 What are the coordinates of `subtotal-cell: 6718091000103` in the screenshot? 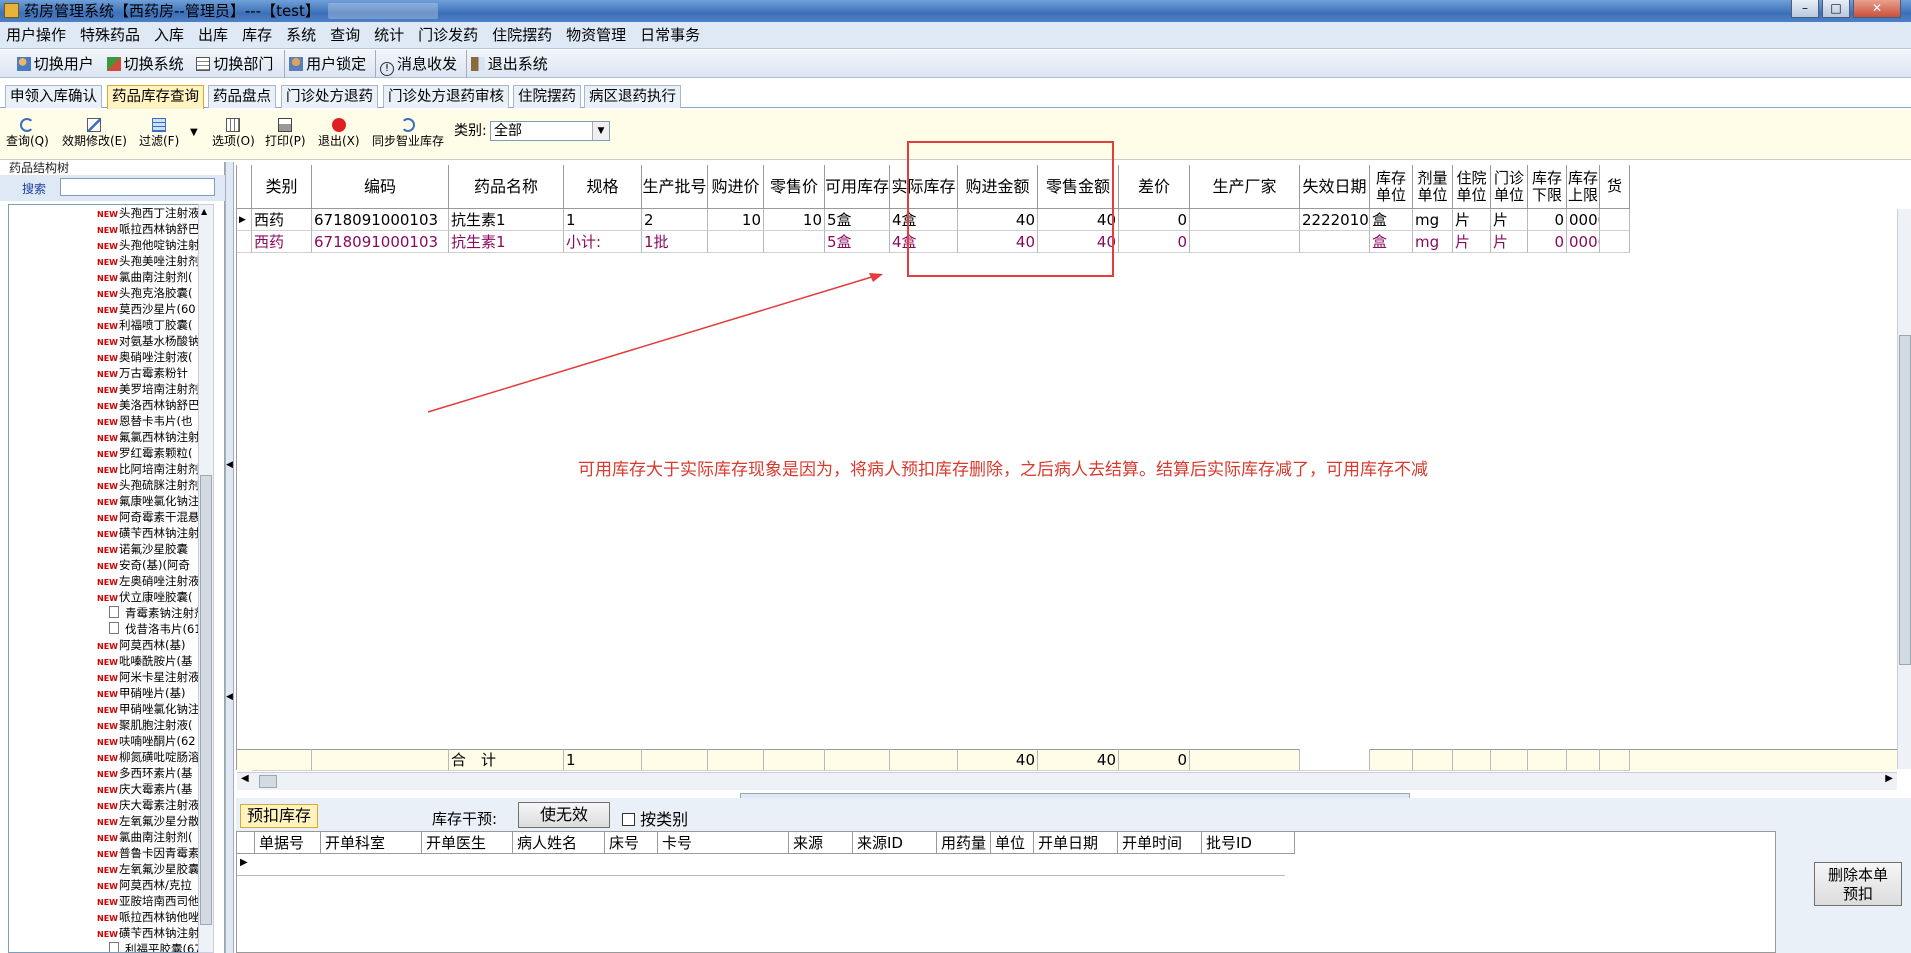 It's located at (380, 242).